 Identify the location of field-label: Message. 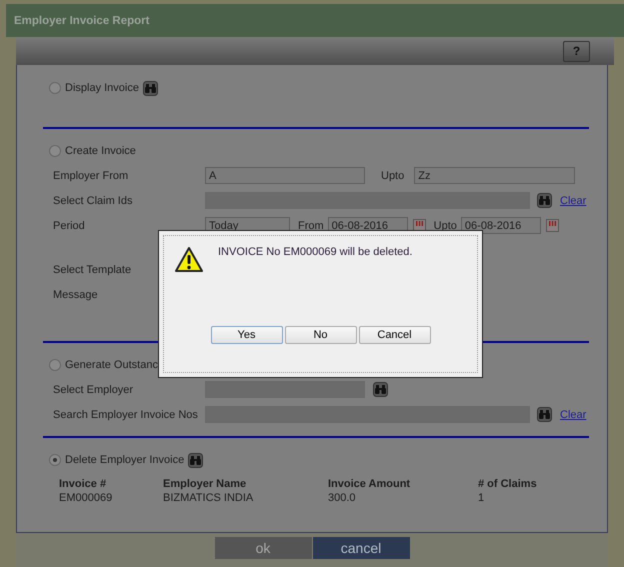
(76, 294).